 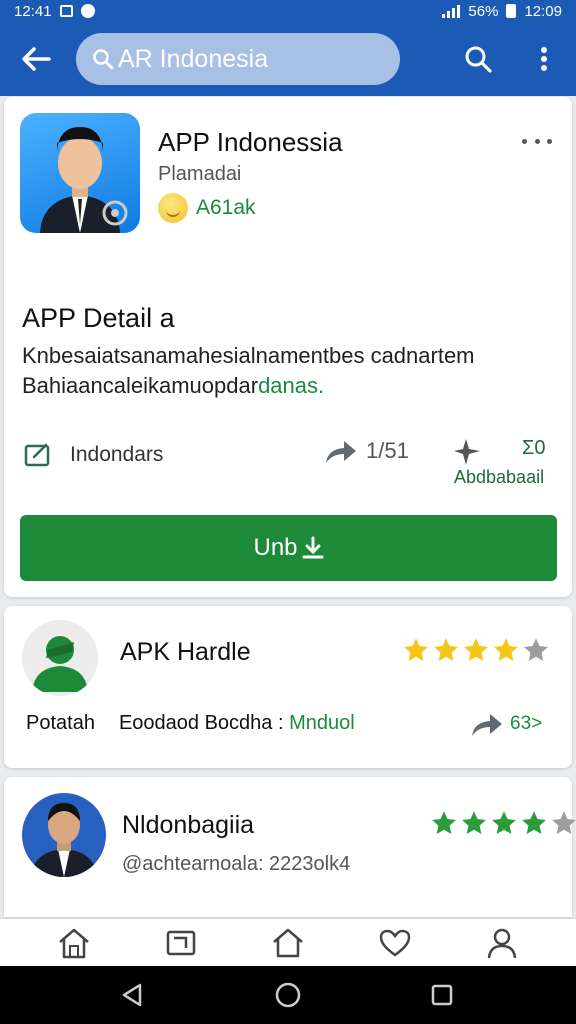 I want to click on tab-account, so click(x=502, y=943).